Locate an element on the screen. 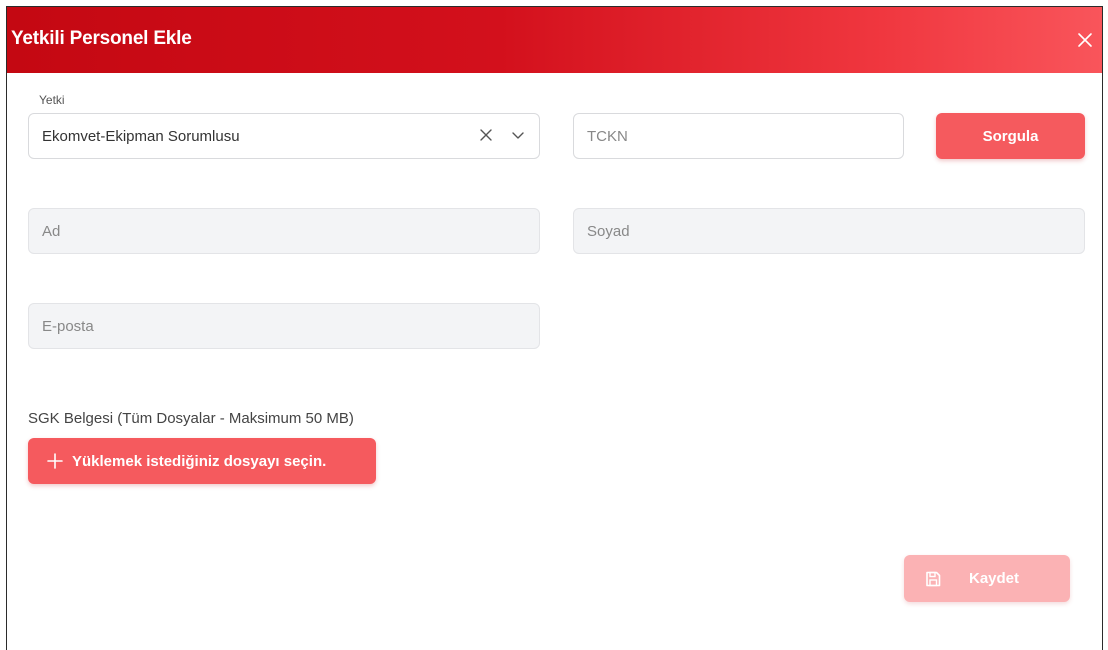 The height and width of the screenshot is (650, 1108). tckn-input: TCKN is located at coordinates (738, 136).